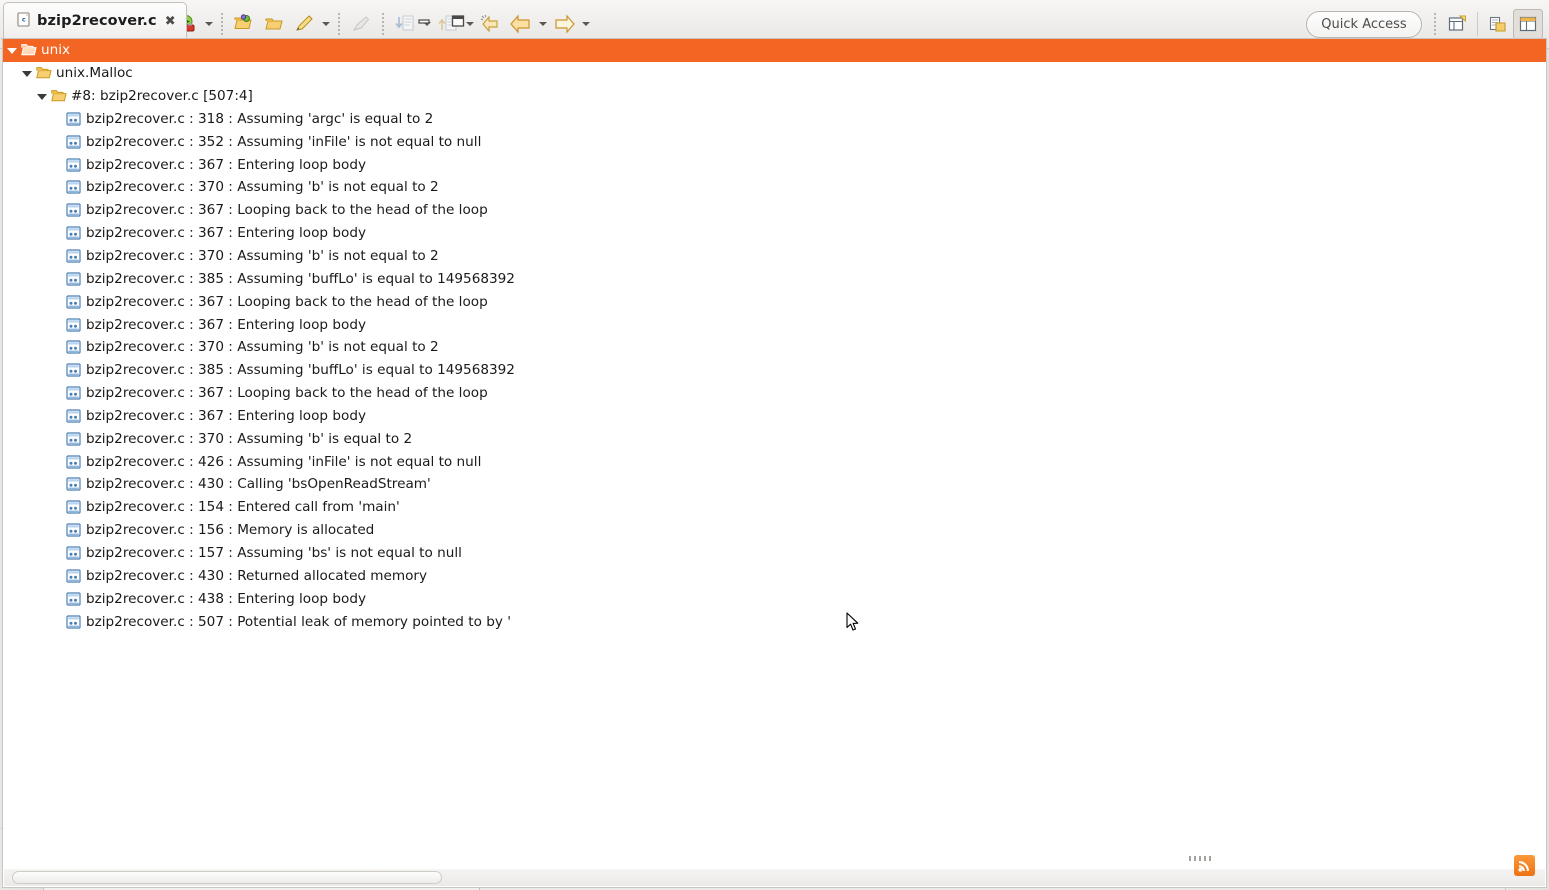  What do you see at coordinates (423, 20) in the screenshot?
I see `minimize-icon` at bounding box center [423, 20].